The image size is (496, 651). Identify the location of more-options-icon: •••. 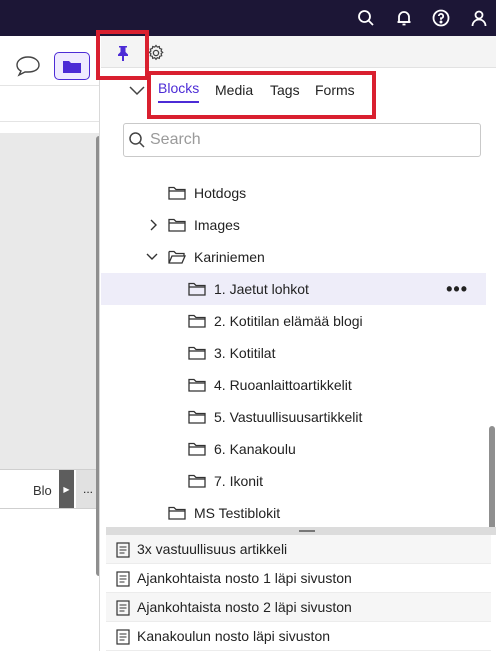
(457, 289).